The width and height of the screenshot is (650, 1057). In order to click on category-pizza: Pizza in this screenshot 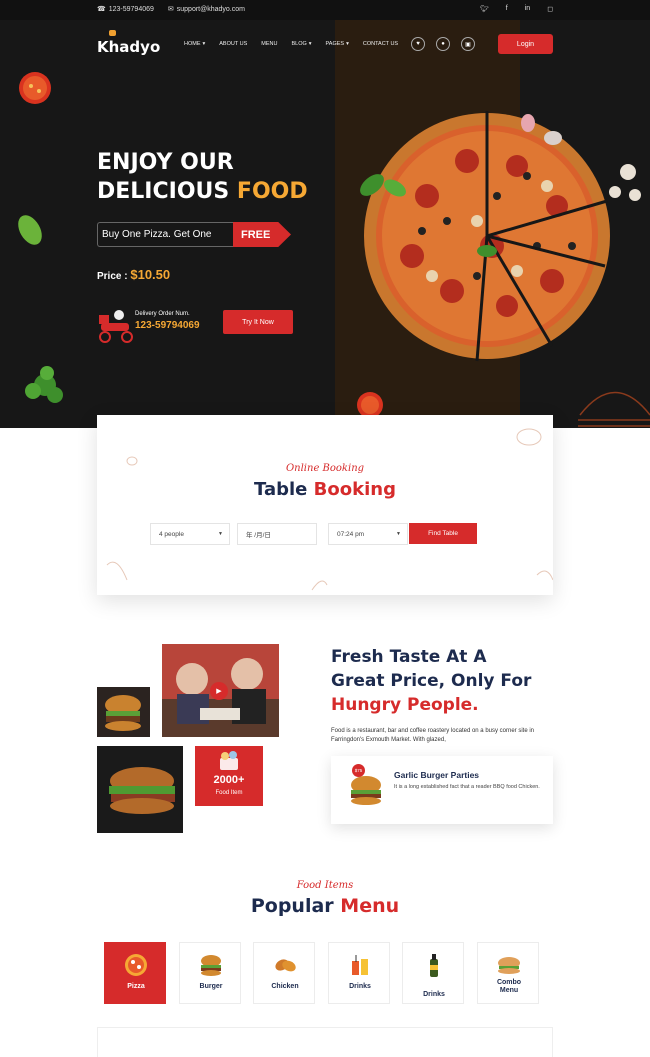, I will do `click(135, 973)`.